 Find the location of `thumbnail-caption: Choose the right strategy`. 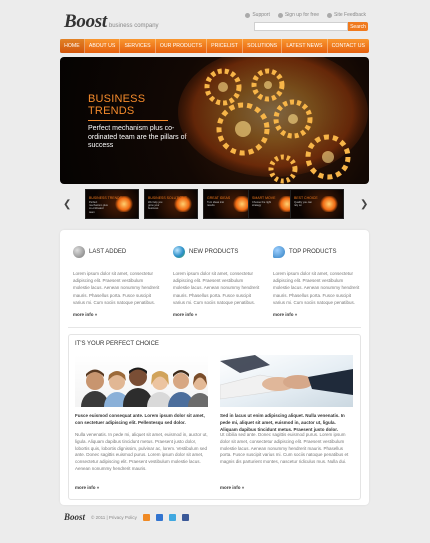

thumbnail-caption: Choose the right strategy is located at coordinates (262, 204).